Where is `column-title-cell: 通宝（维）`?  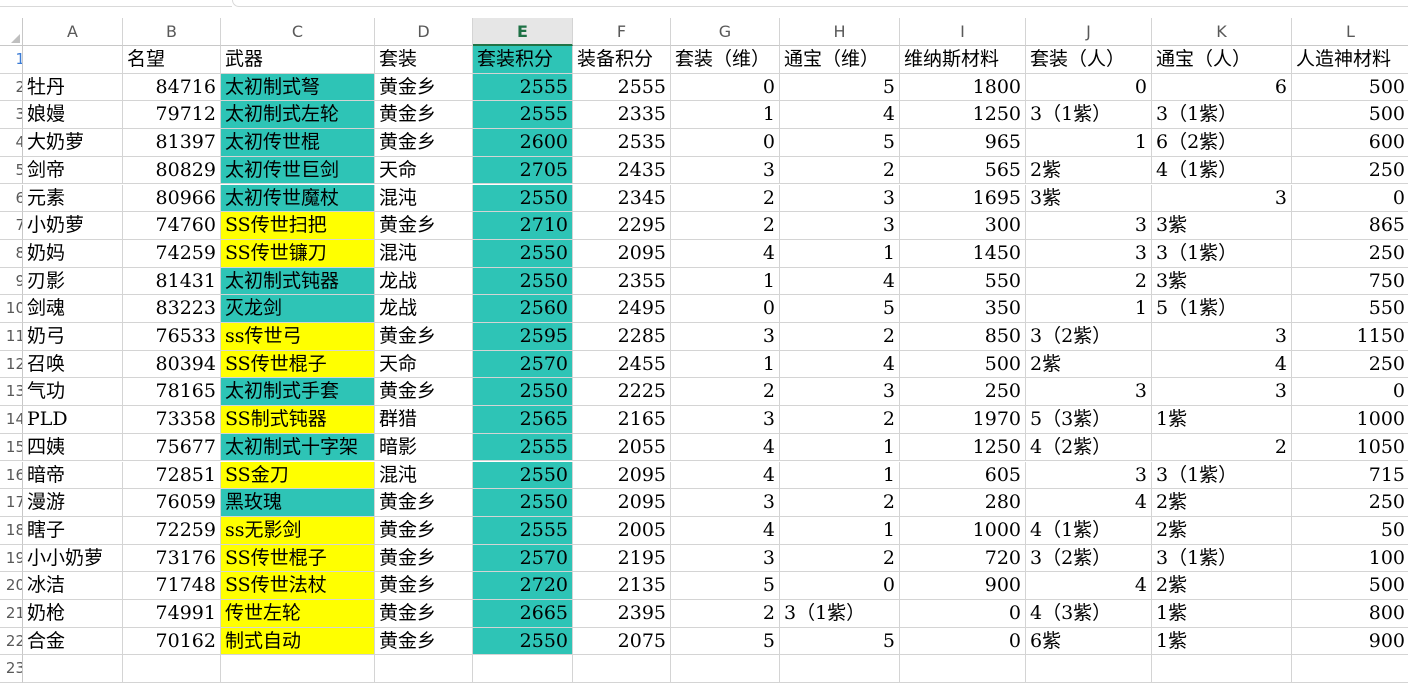
column-title-cell: 通宝（维） is located at coordinates (840, 60).